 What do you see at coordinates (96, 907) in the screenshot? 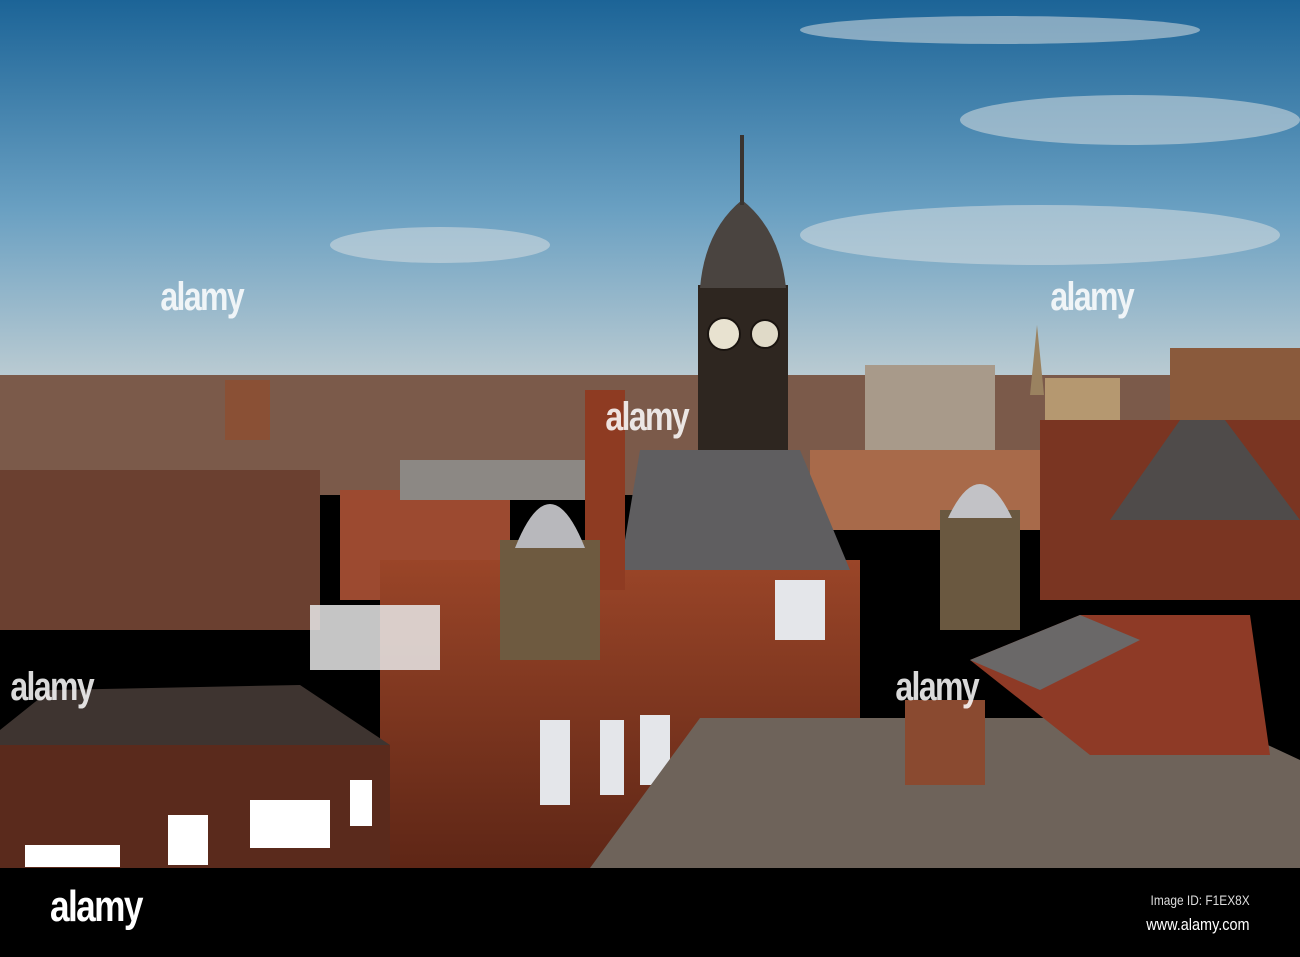
I see `alamy-logo: alamy` at bounding box center [96, 907].